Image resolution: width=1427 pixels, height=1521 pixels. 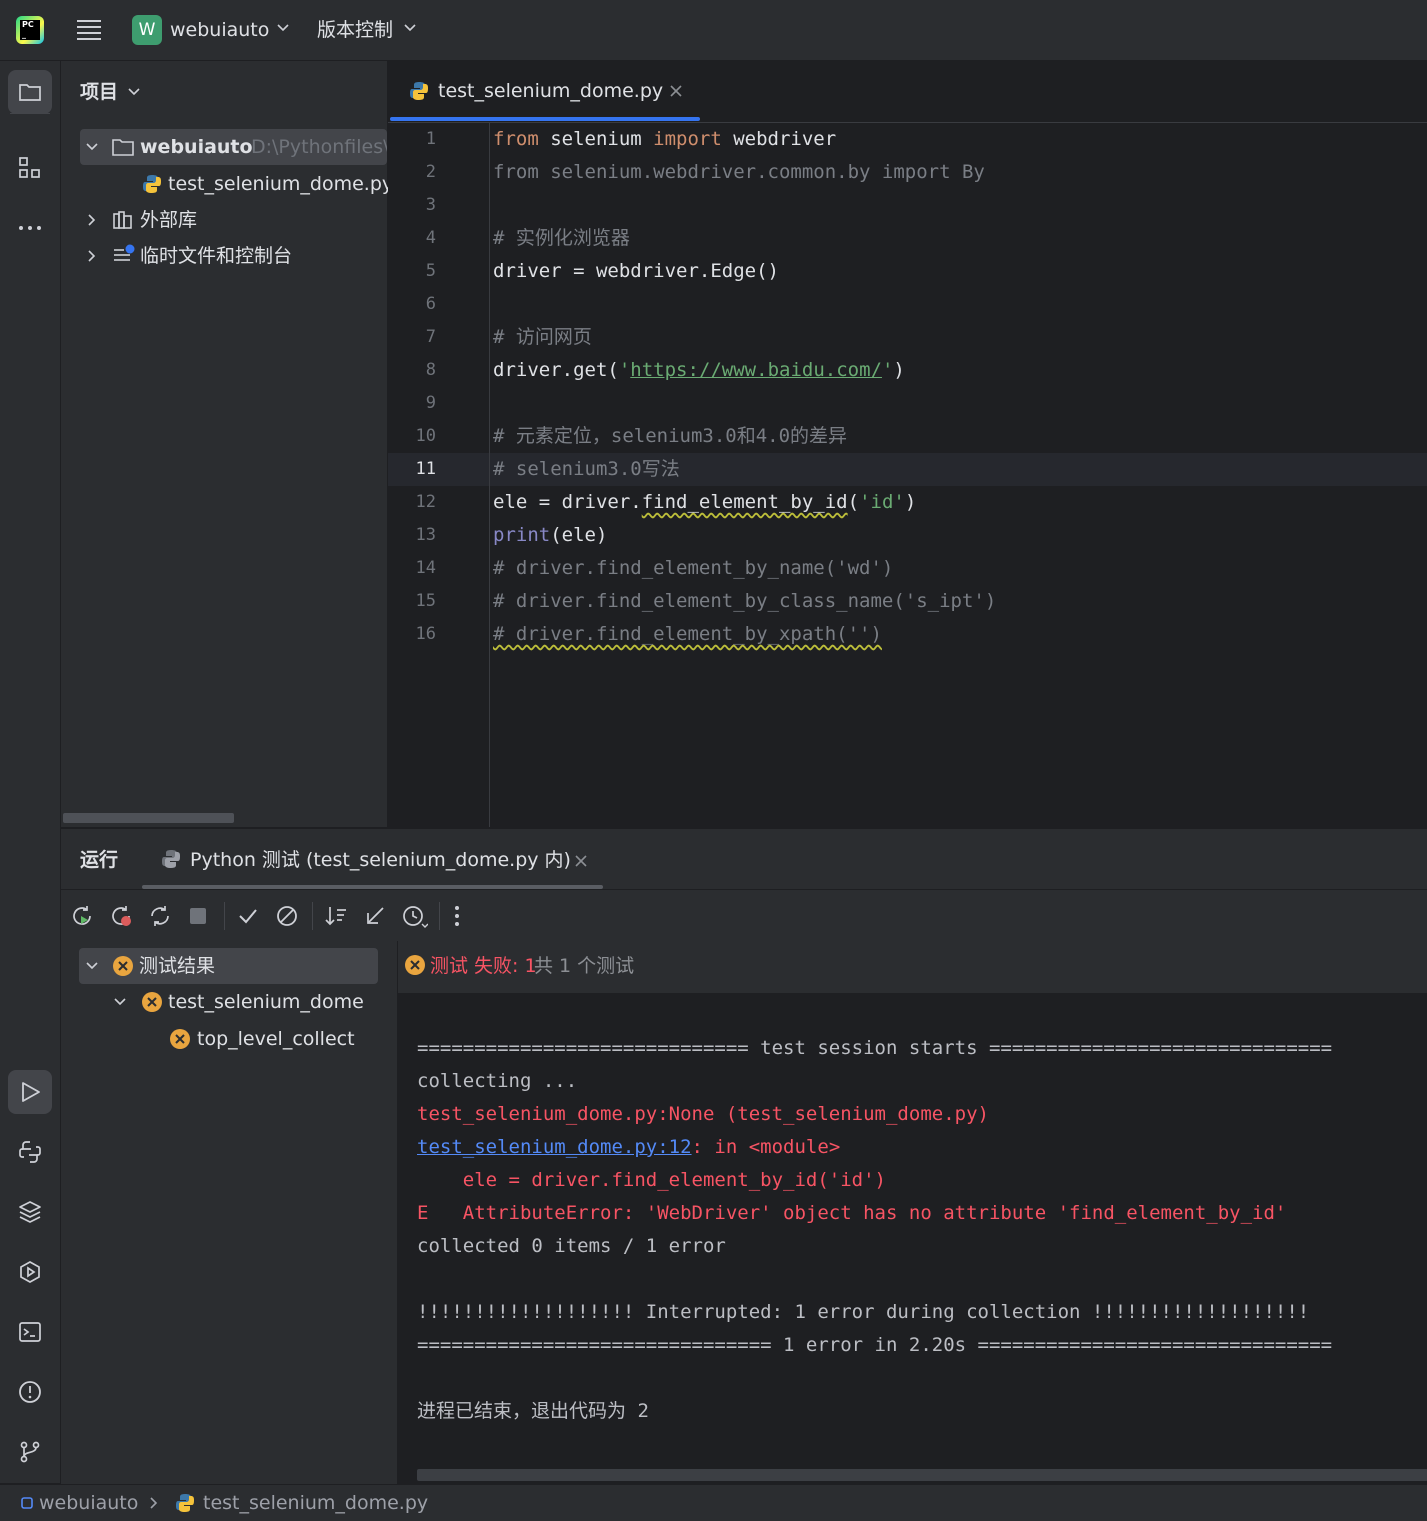 What do you see at coordinates (412, 535) in the screenshot?
I see `line-number: 13` at bounding box center [412, 535].